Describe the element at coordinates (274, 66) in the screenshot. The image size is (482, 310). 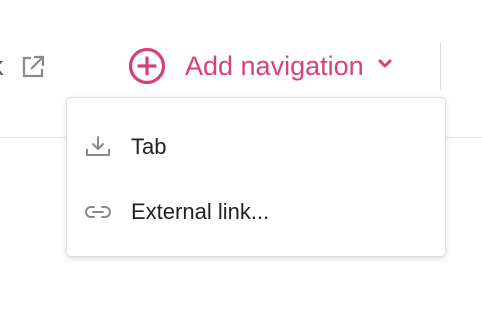
I see `add-navigation-label: Add navigation` at that location.